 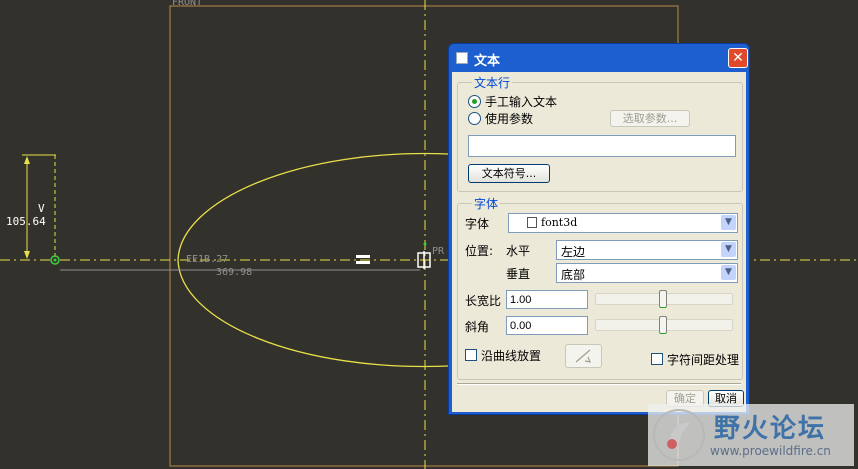 I want to click on watermark-title: 野火论坛, so click(x=770, y=429).